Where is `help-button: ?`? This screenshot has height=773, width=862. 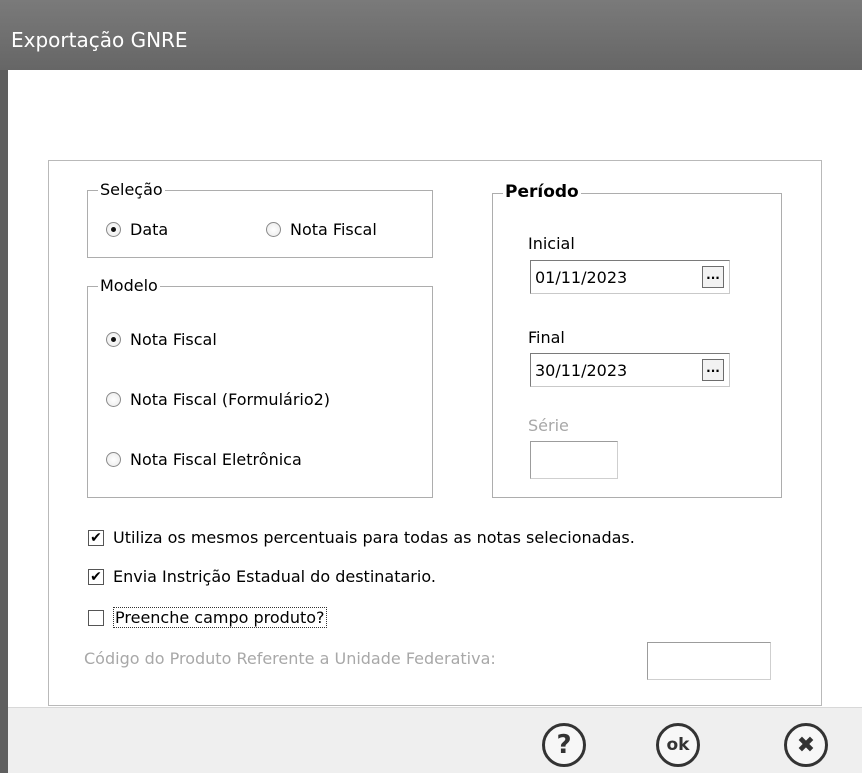 help-button: ? is located at coordinates (564, 745).